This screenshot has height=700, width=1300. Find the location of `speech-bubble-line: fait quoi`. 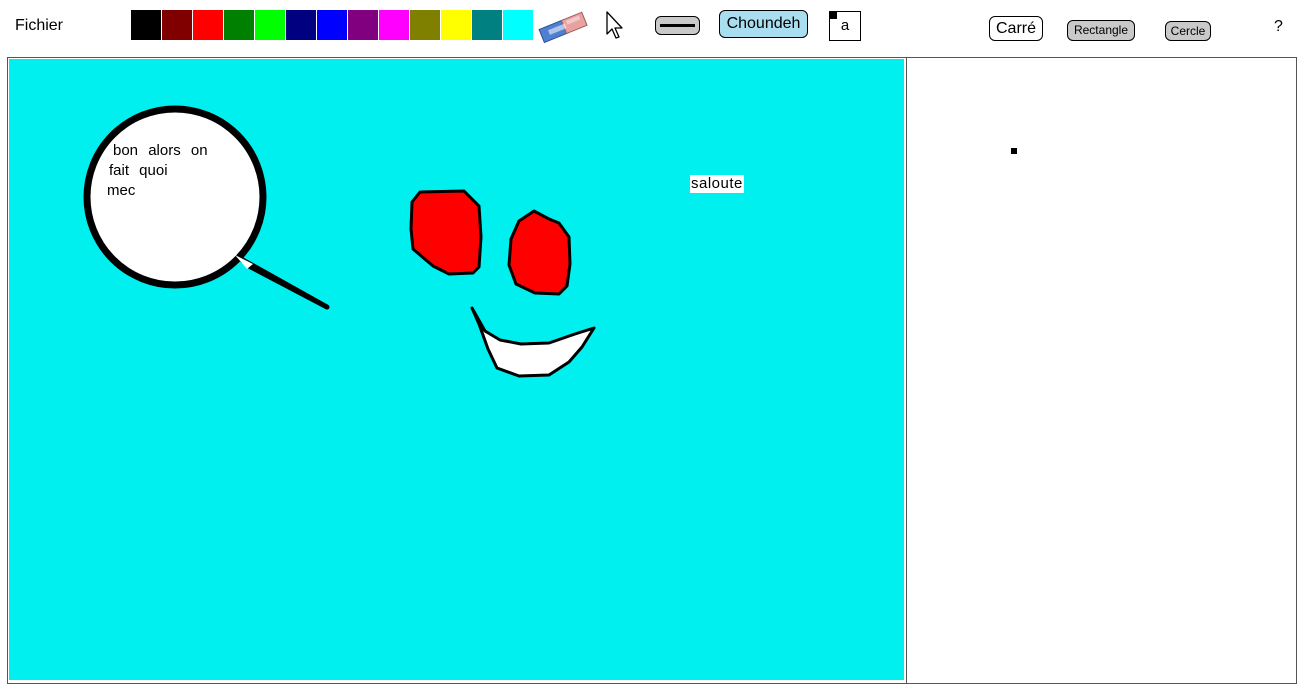

speech-bubble-line: fait quoi is located at coordinates (138, 170).